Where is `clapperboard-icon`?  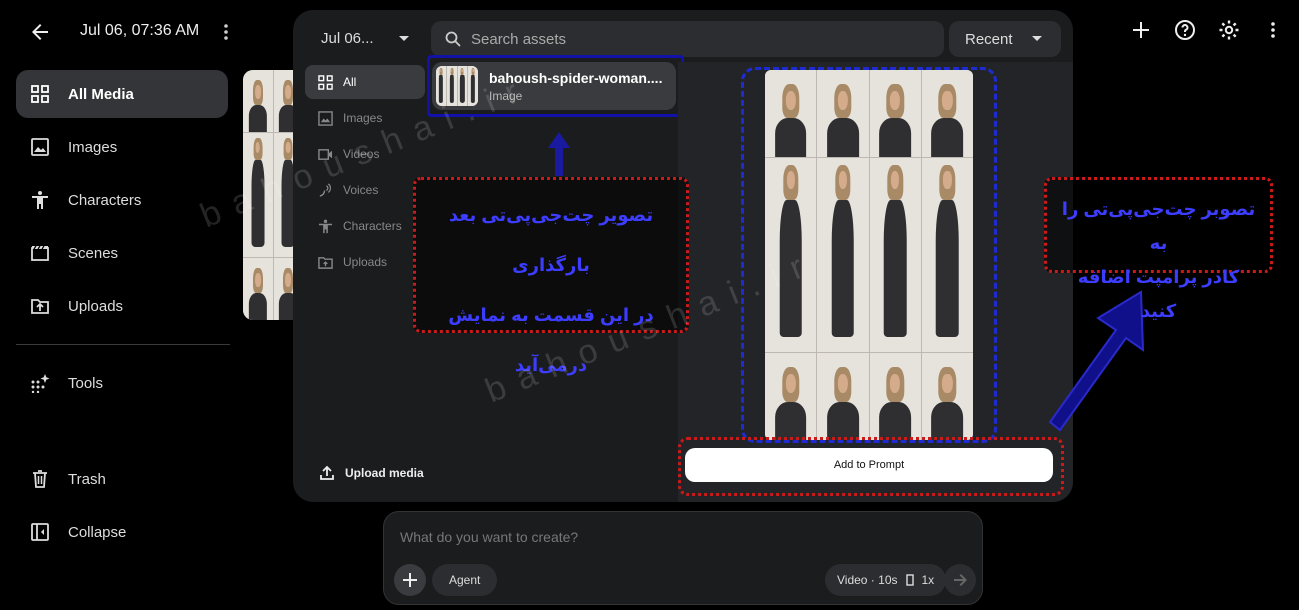
clapperboard-icon is located at coordinates (40, 253).